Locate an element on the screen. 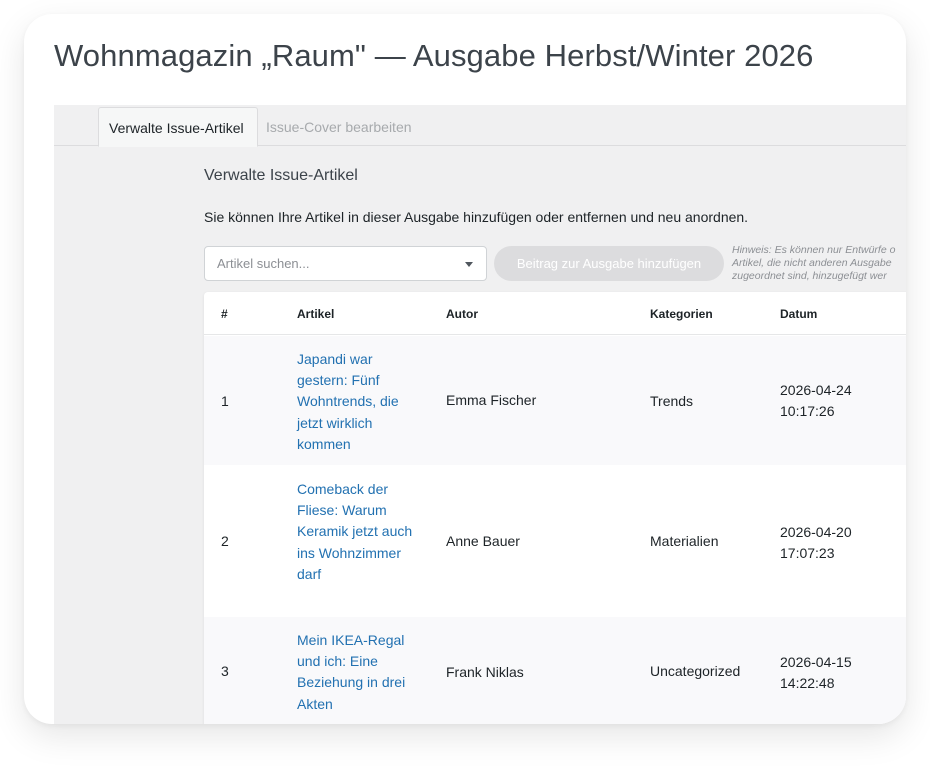 The height and width of the screenshot is (772, 930). tab-edit-cover: Issue-Cover bearbeiten is located at coordinates (339, 127).